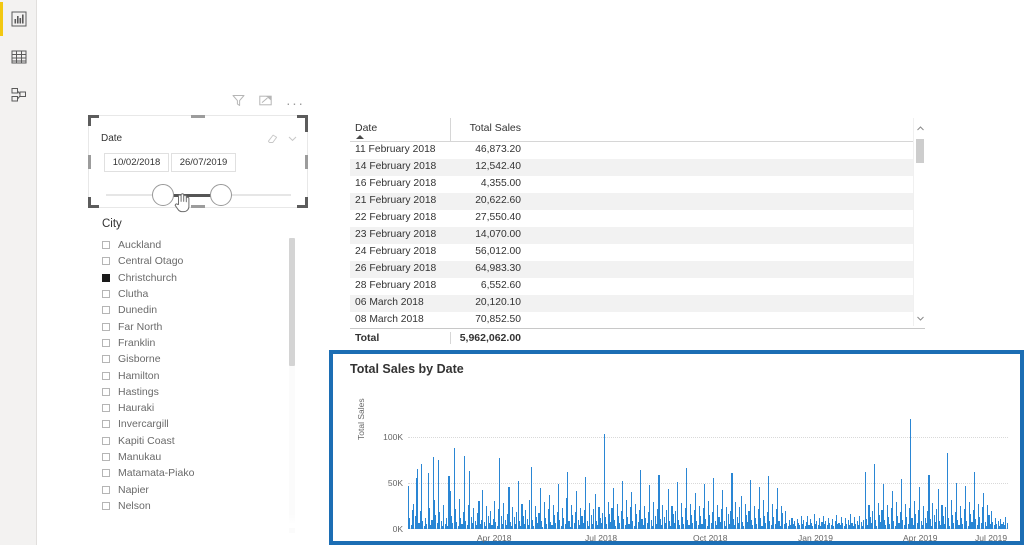 Image resolution: width=1024 pixels, height=545 pixels. Describe the element at coordinates (238, 103) in the screenshot. I see `filter-funnel-icon` at that location.